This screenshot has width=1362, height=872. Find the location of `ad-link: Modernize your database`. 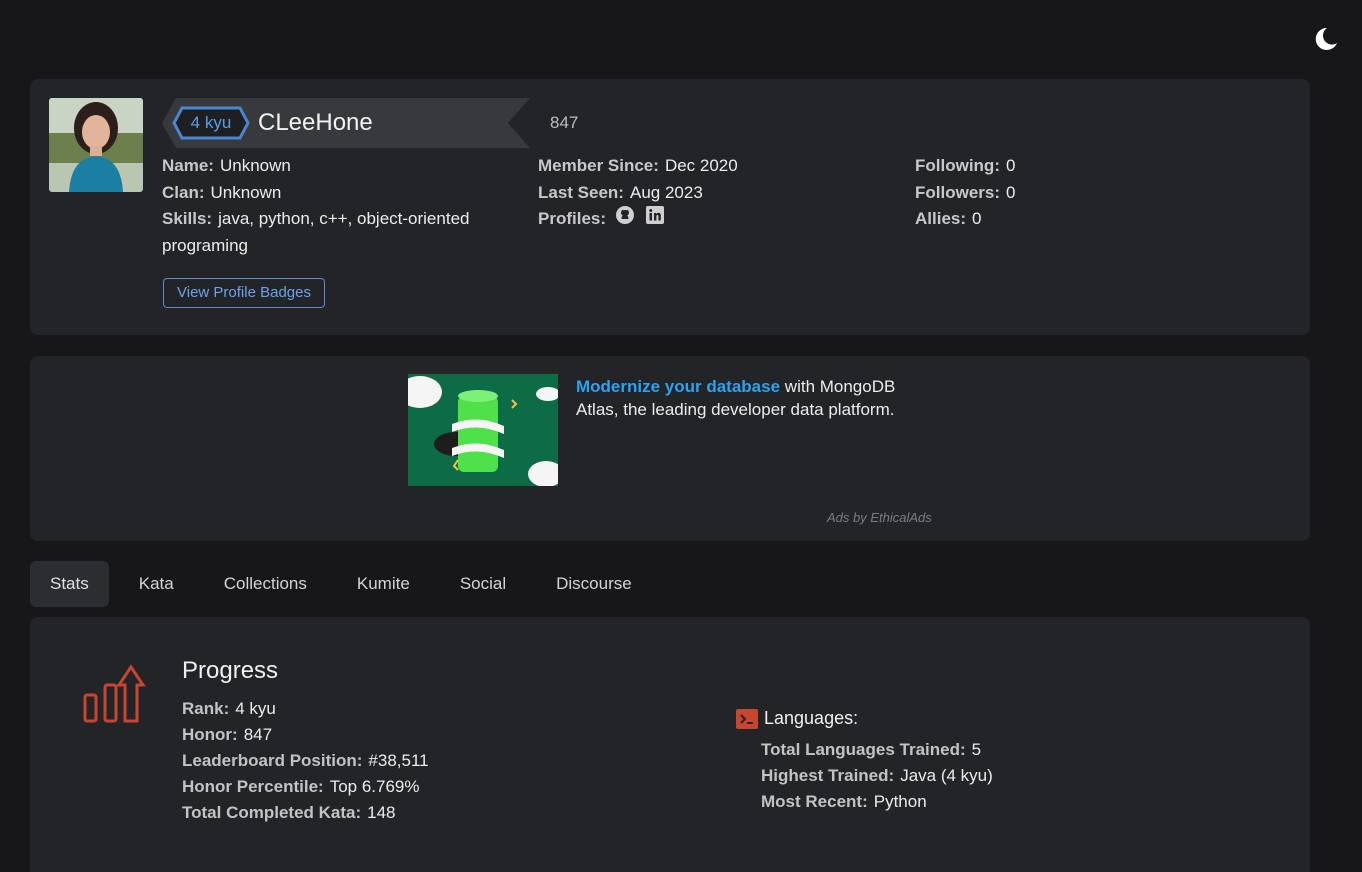

ad-link: Modernize your database is located at coordinates (678, 386).